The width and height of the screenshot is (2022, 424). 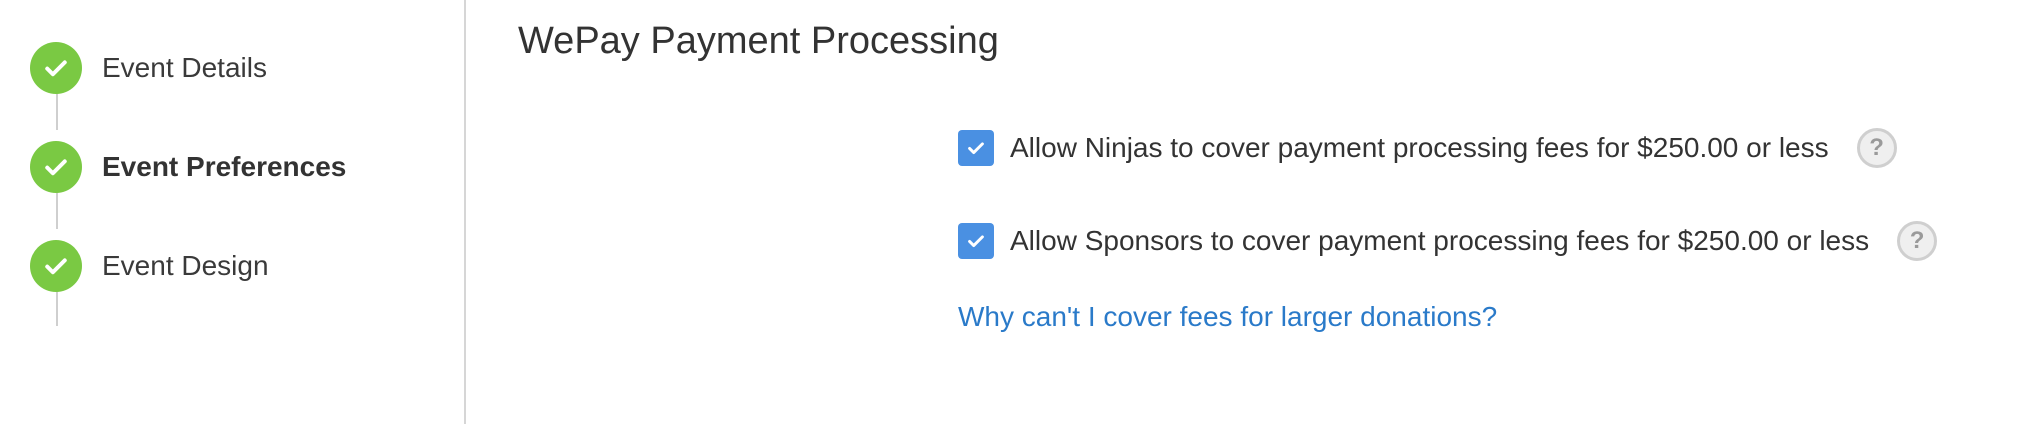 I want to click on step-event-preferences: Event Preferences, so click(x=188, y=167).